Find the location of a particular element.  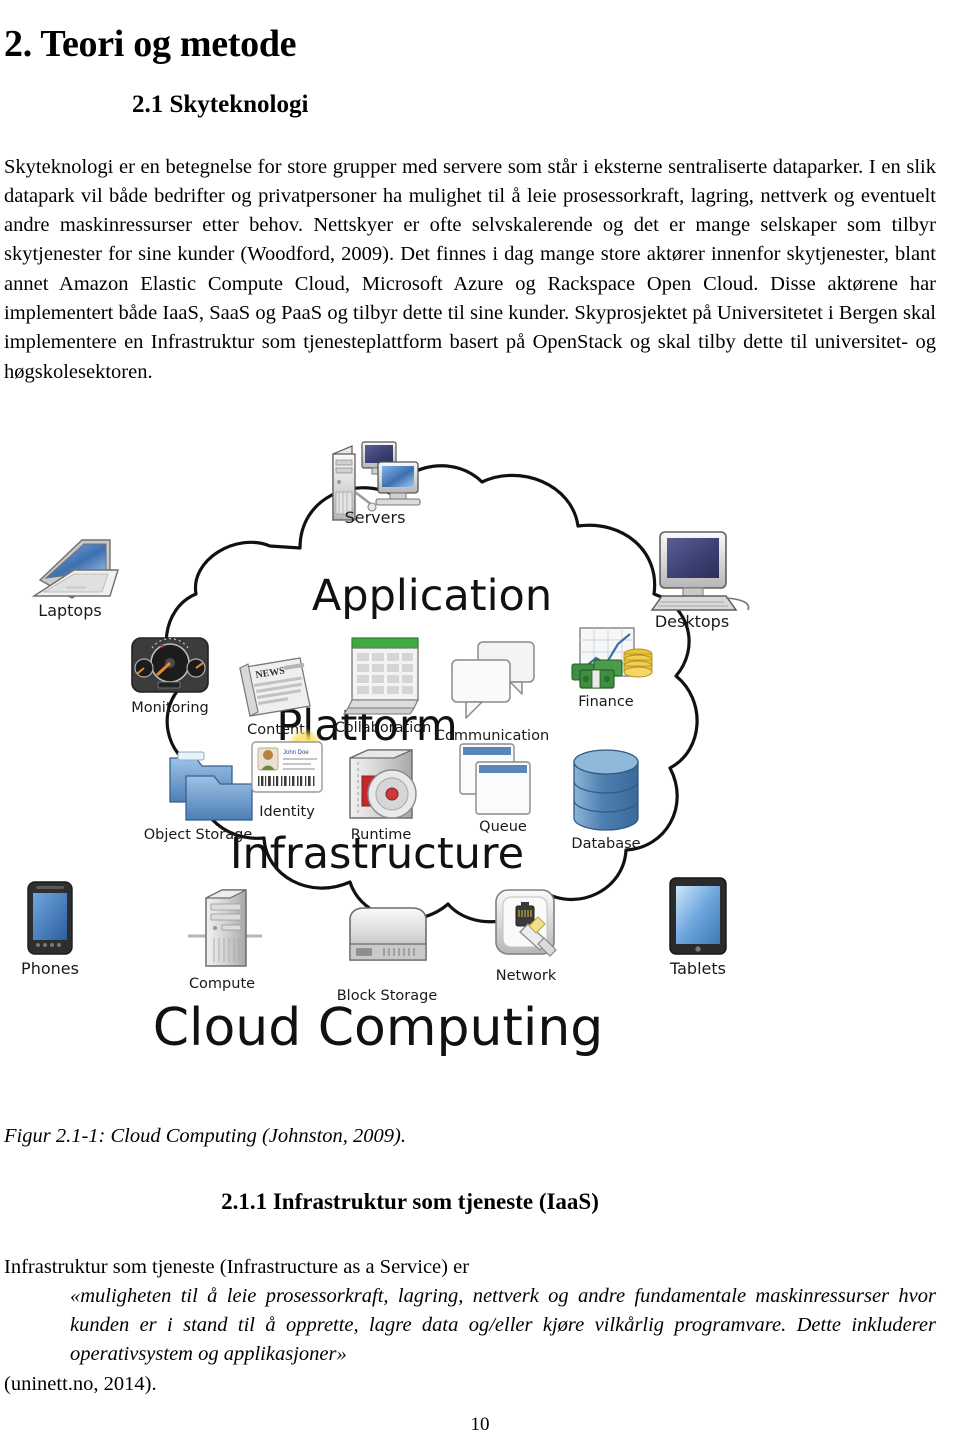

node-label-desktops: Desktops is located at coordinates (692, 621).